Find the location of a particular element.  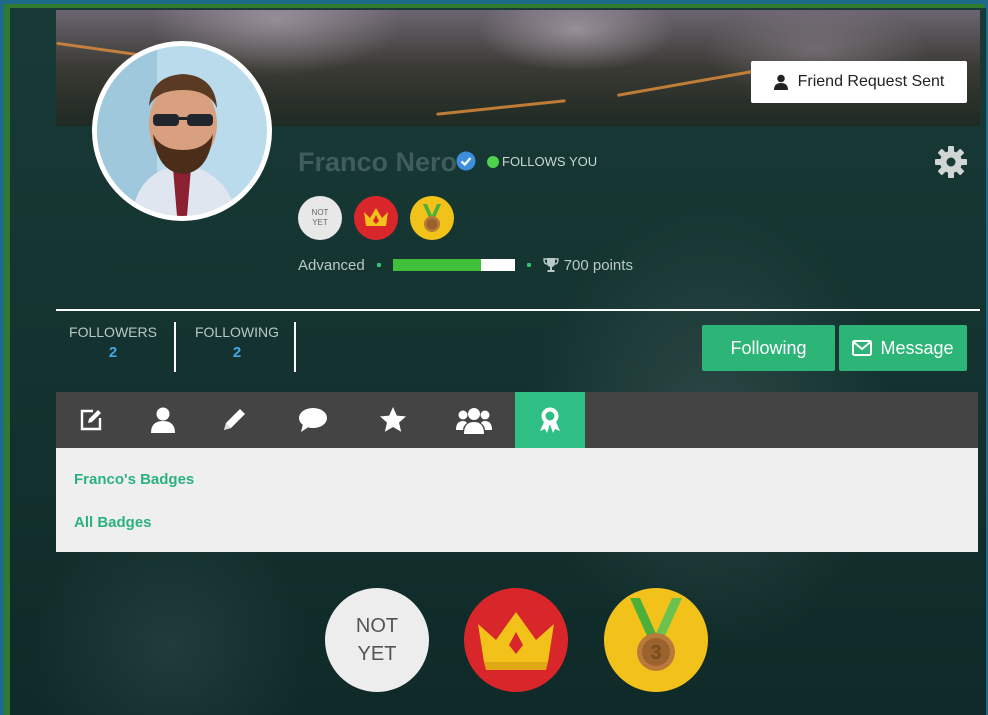

tab-posts is located at coordinates (234, 420).